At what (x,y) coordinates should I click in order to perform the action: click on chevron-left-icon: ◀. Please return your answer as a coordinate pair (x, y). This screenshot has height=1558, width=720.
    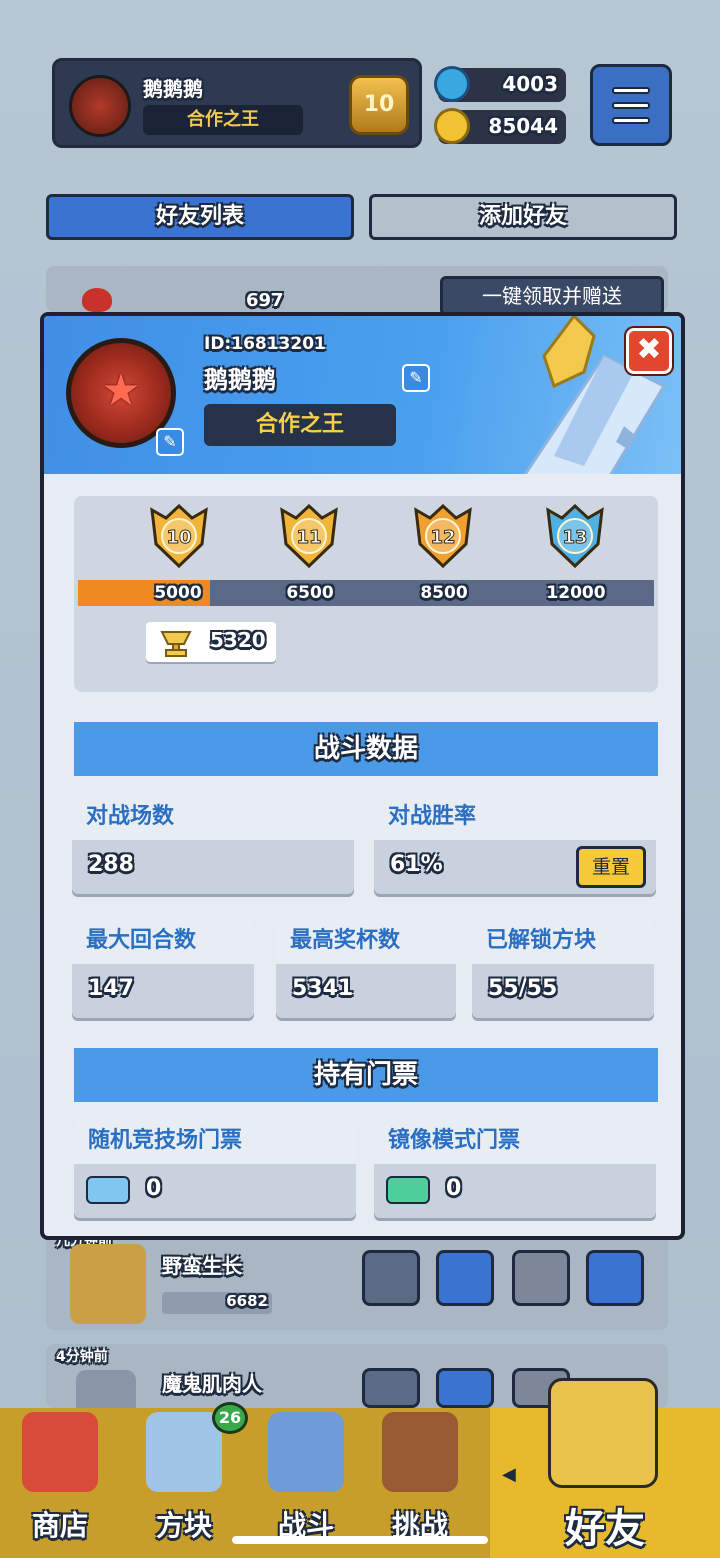
    Looking at the image, I should click on (509, 1474).